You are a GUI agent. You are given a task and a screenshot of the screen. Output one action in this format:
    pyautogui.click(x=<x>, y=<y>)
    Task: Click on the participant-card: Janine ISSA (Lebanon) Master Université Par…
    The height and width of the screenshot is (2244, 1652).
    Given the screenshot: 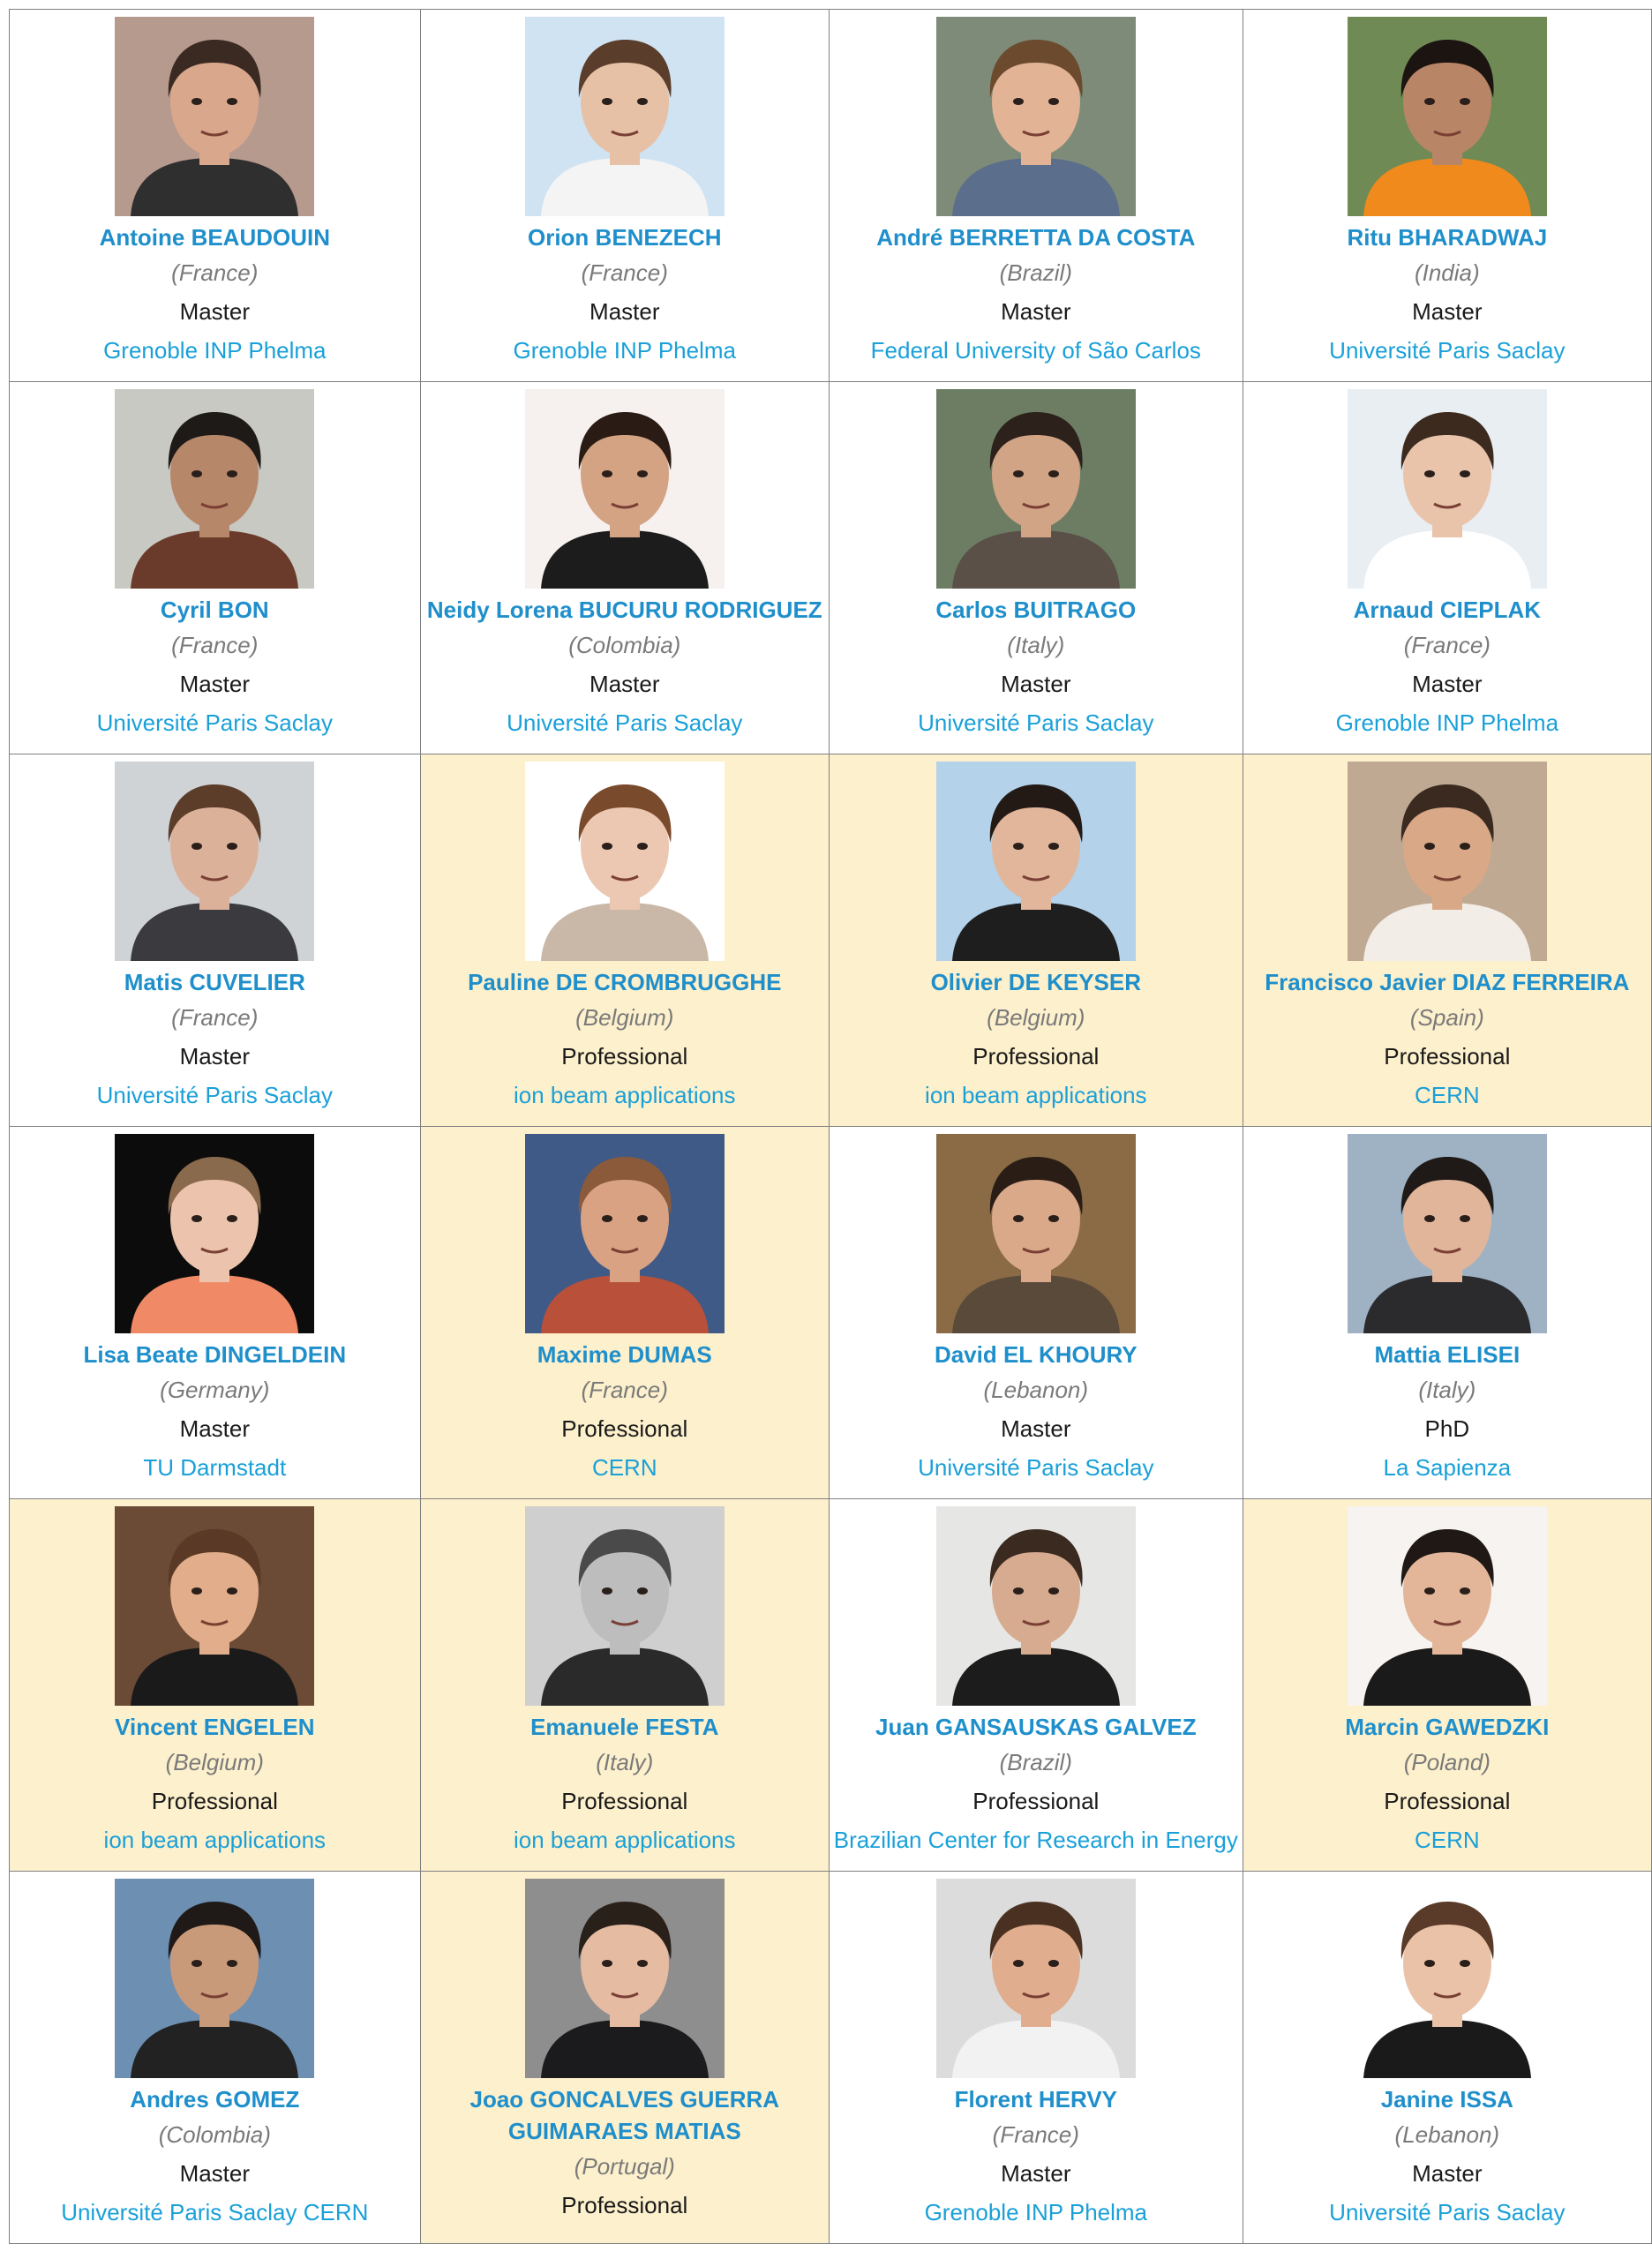 What is the action you would take?
    pyautogui.click(x=1447, y=2057)
    